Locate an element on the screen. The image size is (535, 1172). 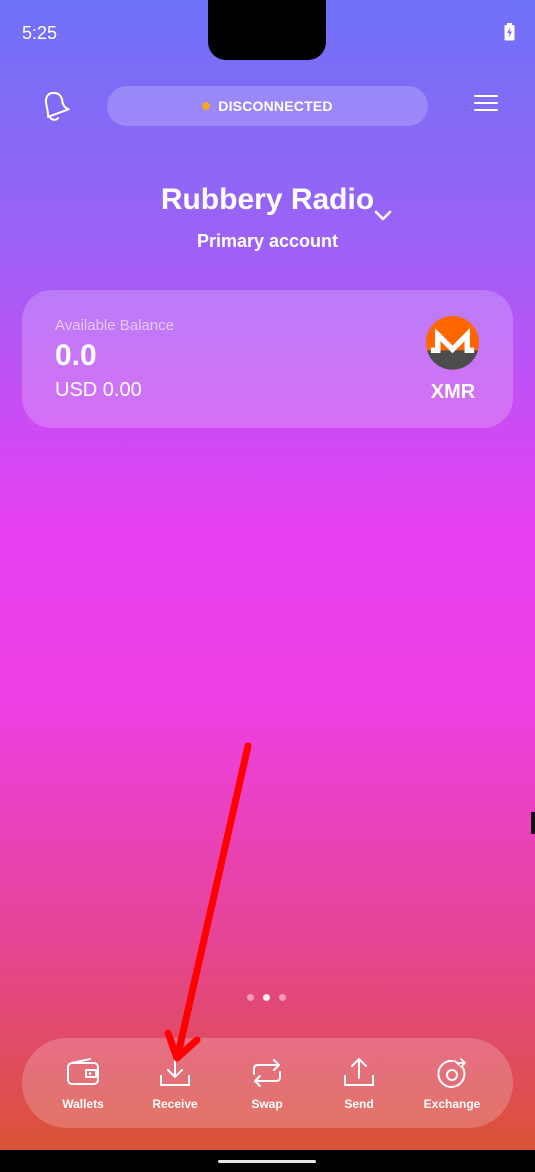
system-nav-bar is located at coordinates (267, 1161).